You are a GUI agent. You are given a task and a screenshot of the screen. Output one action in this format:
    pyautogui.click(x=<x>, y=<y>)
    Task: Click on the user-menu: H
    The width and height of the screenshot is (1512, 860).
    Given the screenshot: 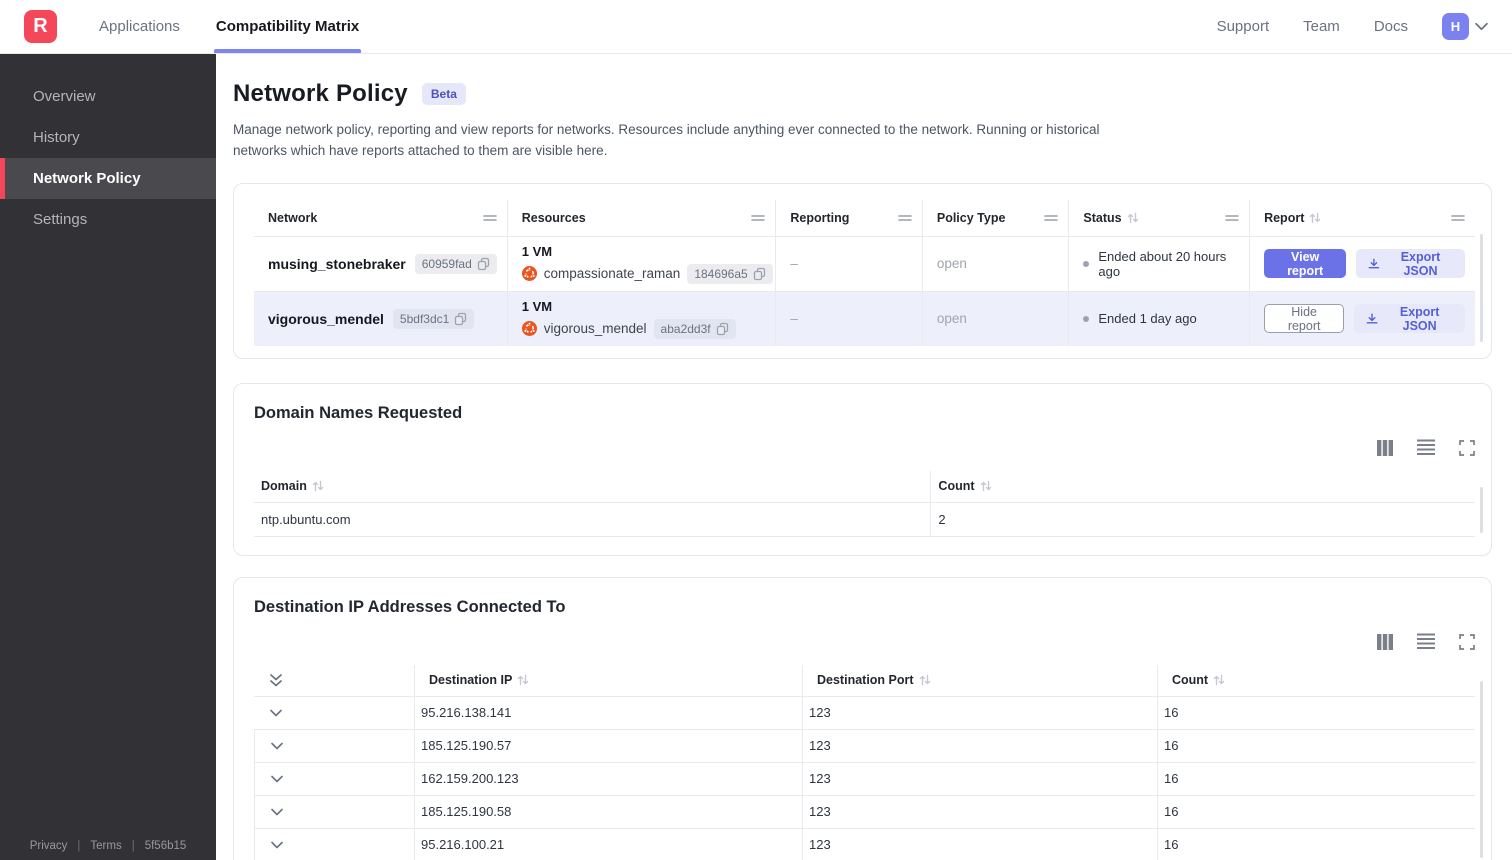 What is the action you would take?
    pyautogui.click(x=1465, y=26)
    